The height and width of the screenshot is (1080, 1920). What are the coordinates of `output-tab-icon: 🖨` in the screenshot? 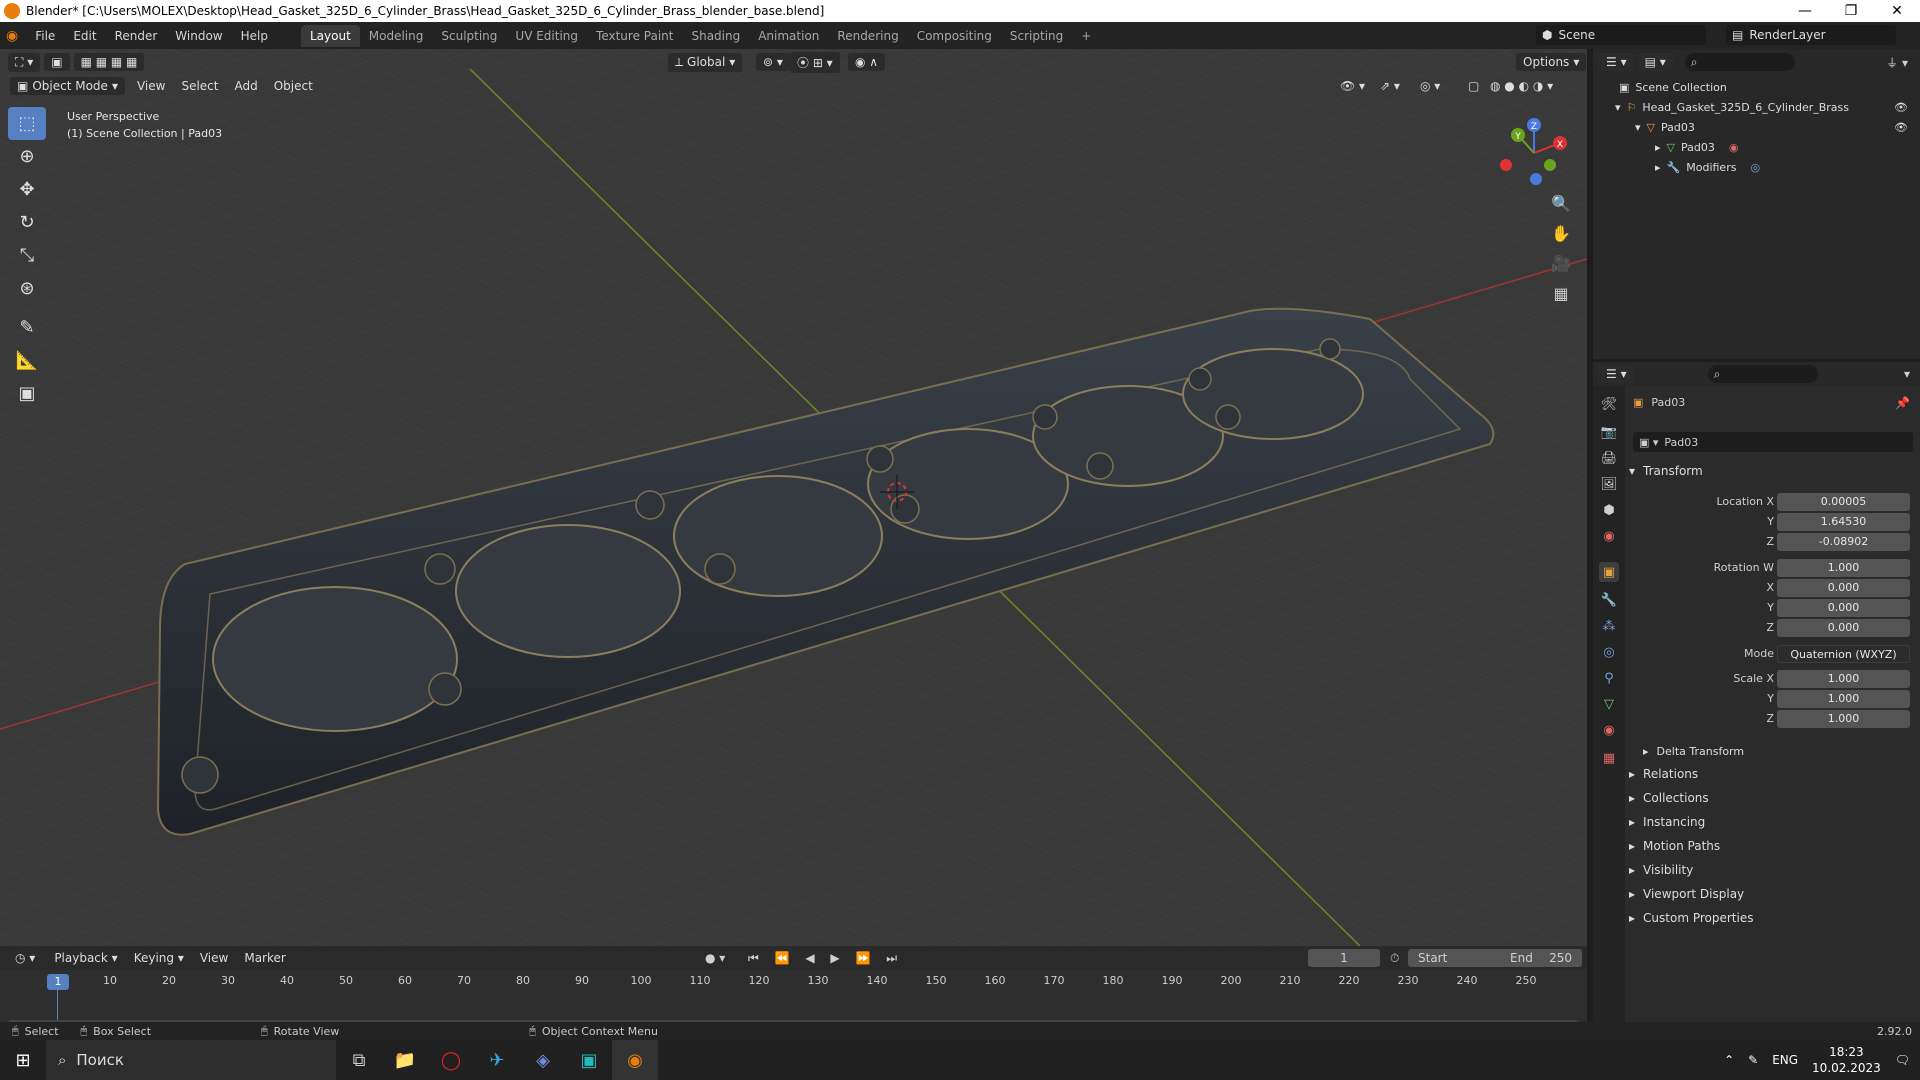 It's located at (1609, 458).